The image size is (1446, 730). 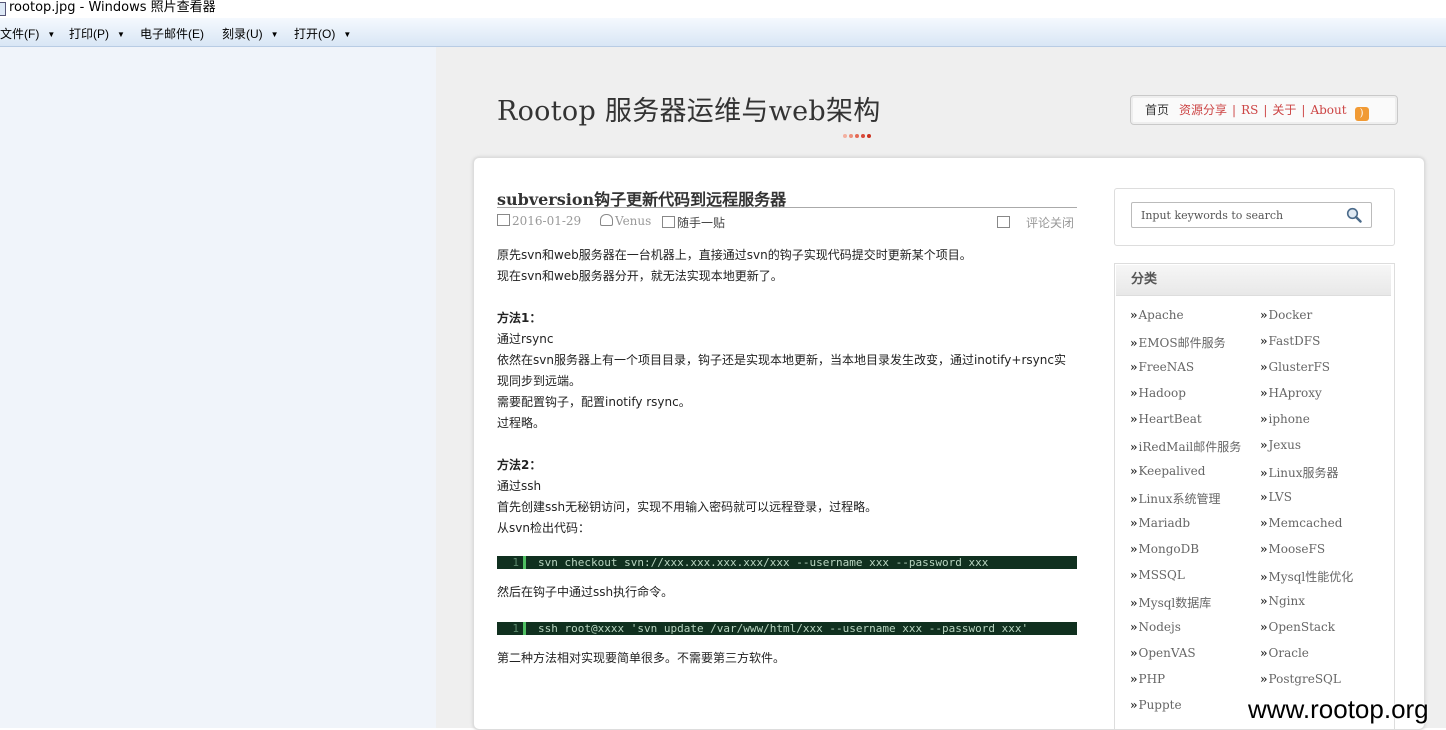 What do you see at coordinates (1164, 523) in the screenshot?
I see `category-label: Mariadb` at bounding box center [1164, 523].